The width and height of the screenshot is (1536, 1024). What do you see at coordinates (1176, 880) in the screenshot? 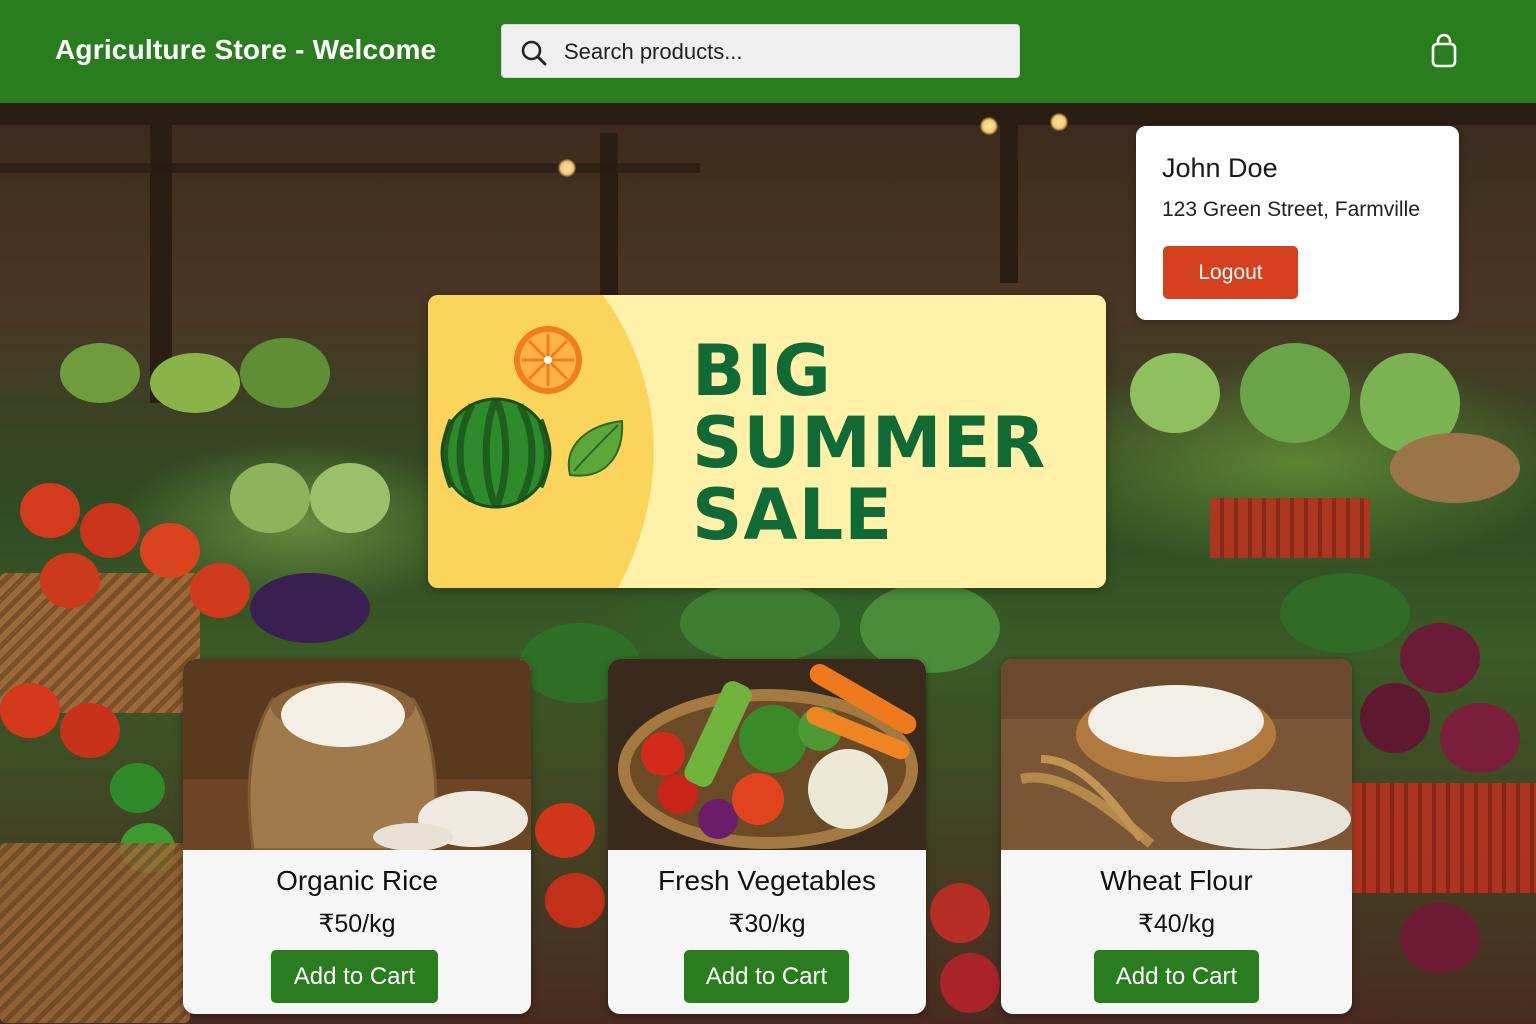
I see `product-name: Wheat Flour` at bounding box center [1176, 880].